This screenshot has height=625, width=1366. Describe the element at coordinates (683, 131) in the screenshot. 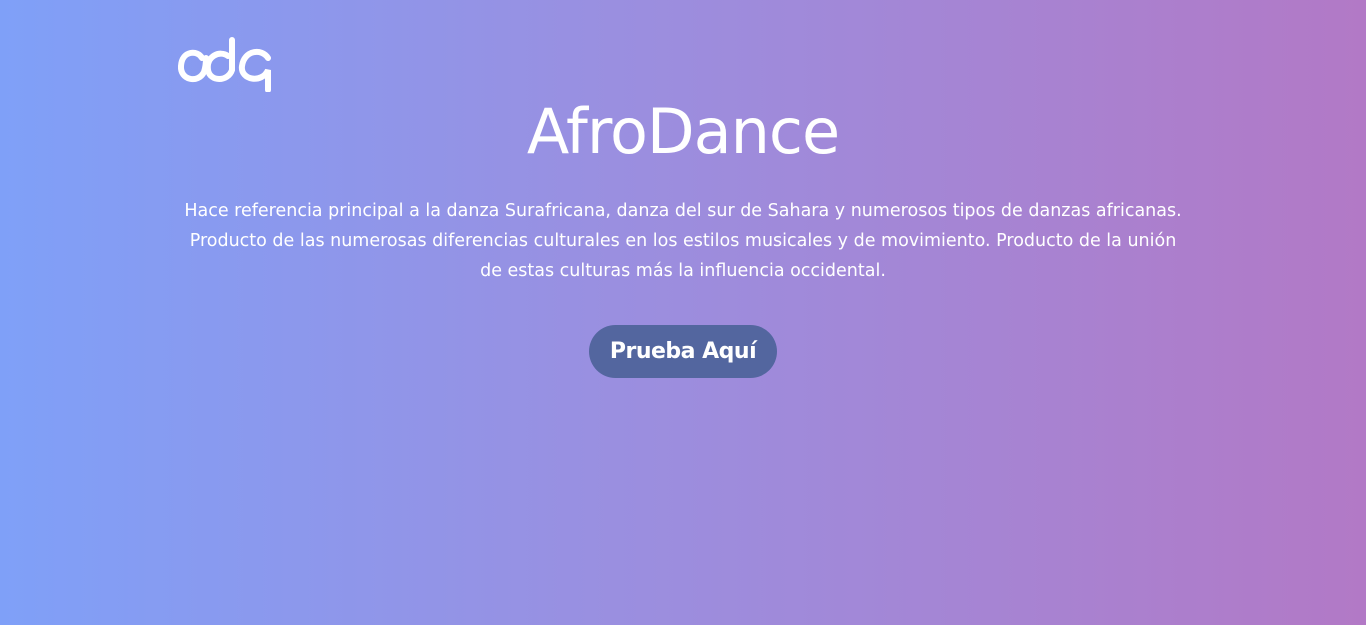

I see `page-title: AfroDance` at that location.